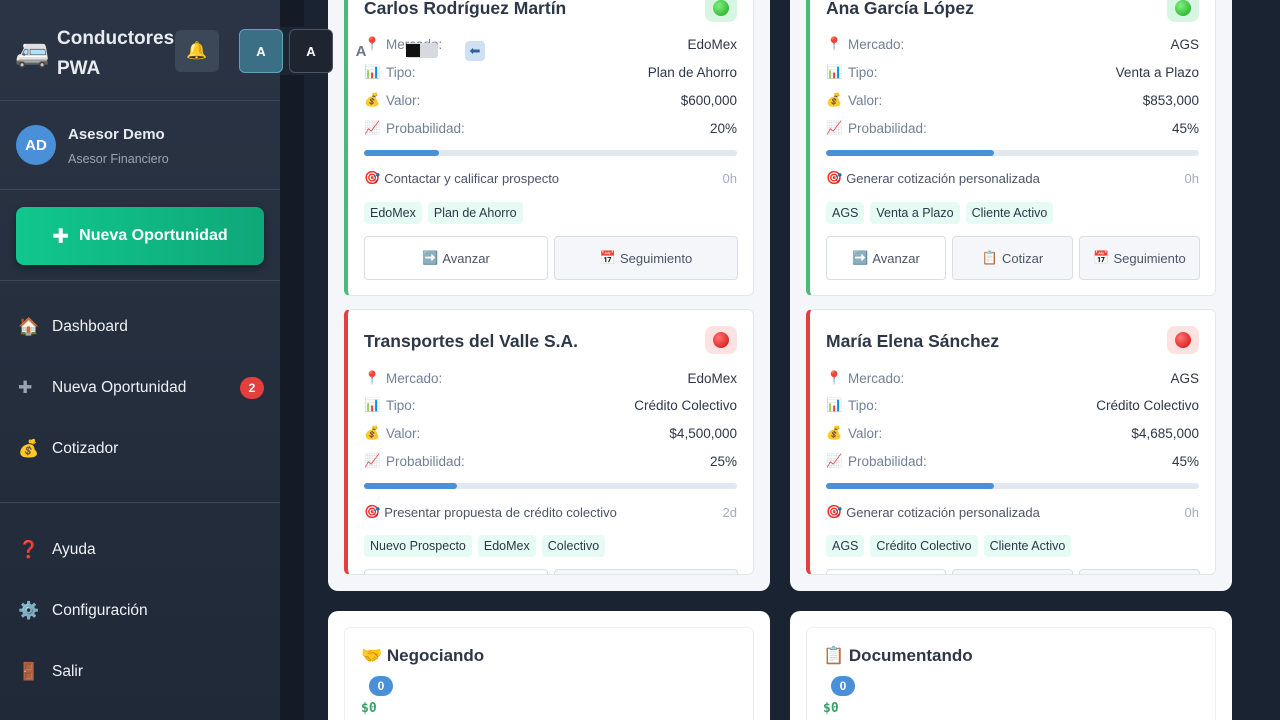  What do you see at coordinates (1012, 433) in the screenshot?
I see `field-valor: 💰 Valor: $4,685,000` at bounding box center [1012, 433].